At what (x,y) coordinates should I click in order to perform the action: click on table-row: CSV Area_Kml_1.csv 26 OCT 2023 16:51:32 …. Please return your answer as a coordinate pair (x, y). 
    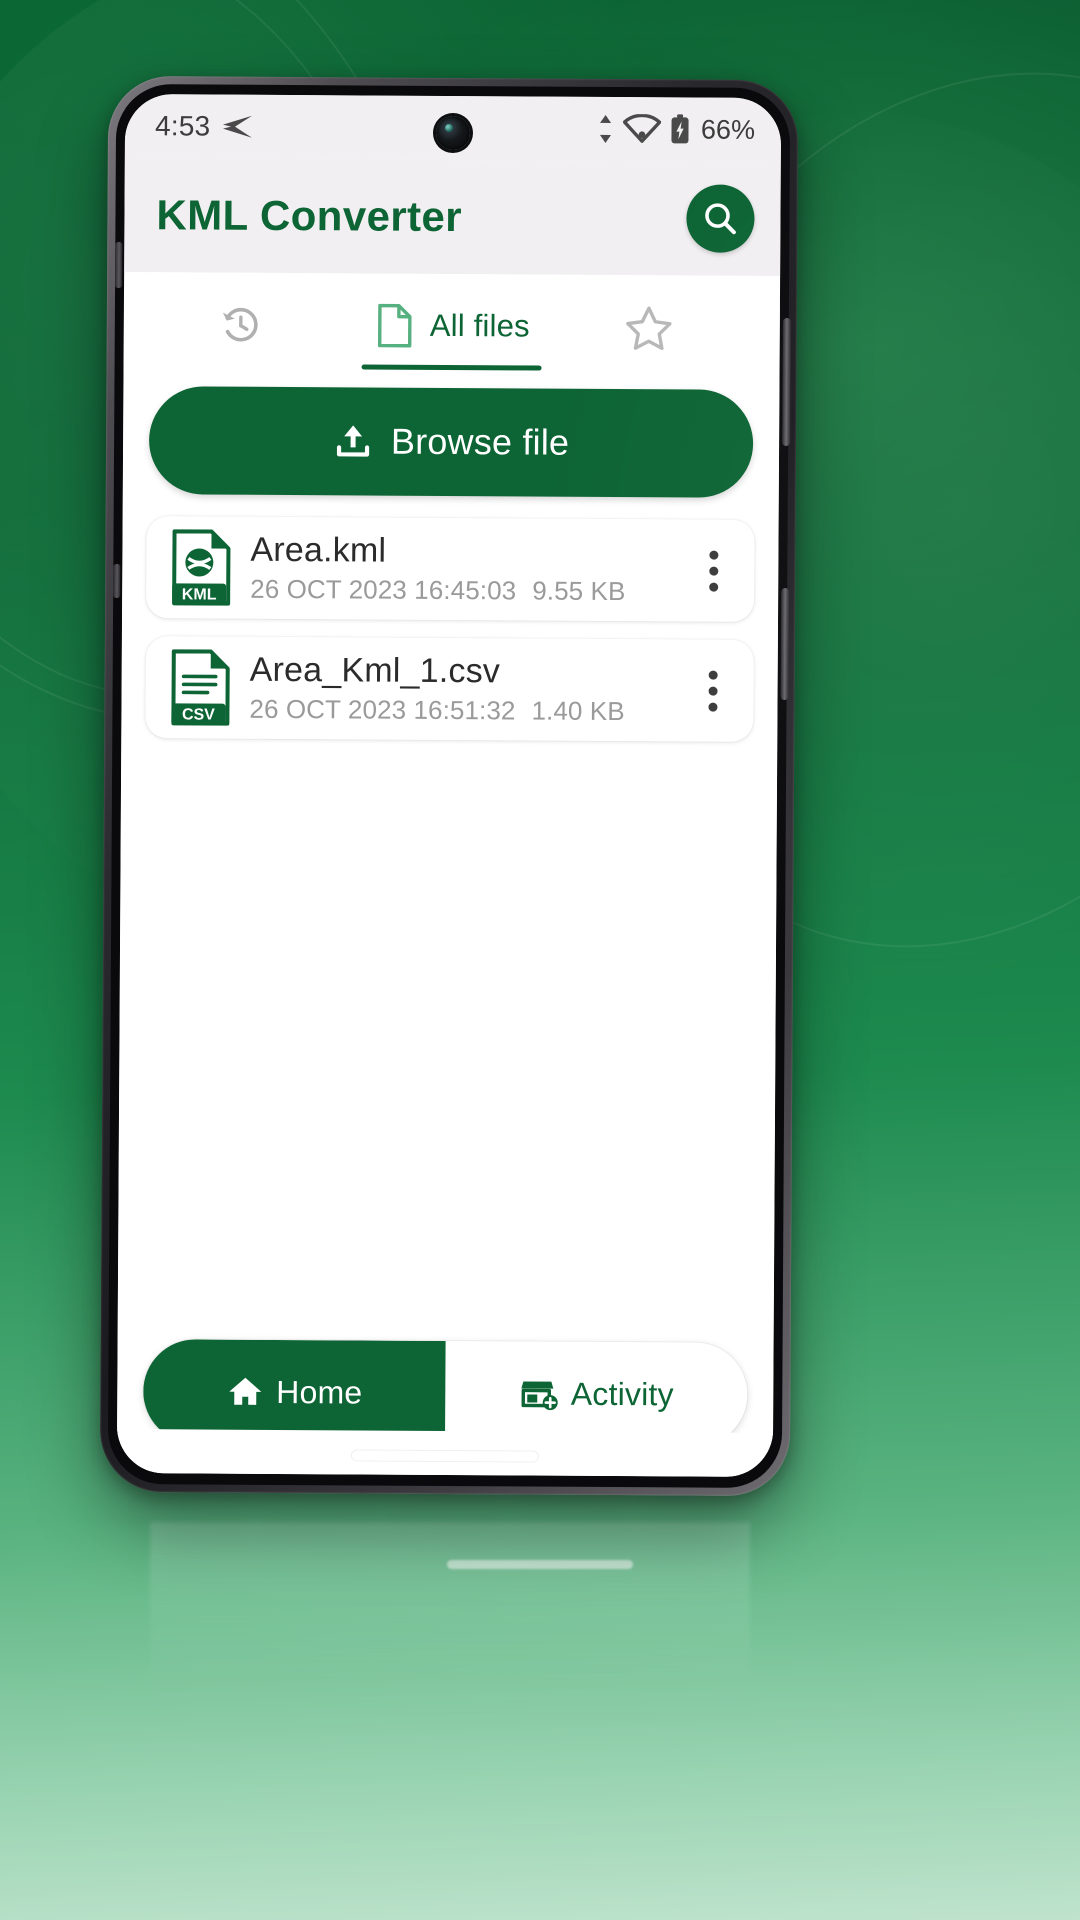
    Looking at the image, I should click on (449, 689).